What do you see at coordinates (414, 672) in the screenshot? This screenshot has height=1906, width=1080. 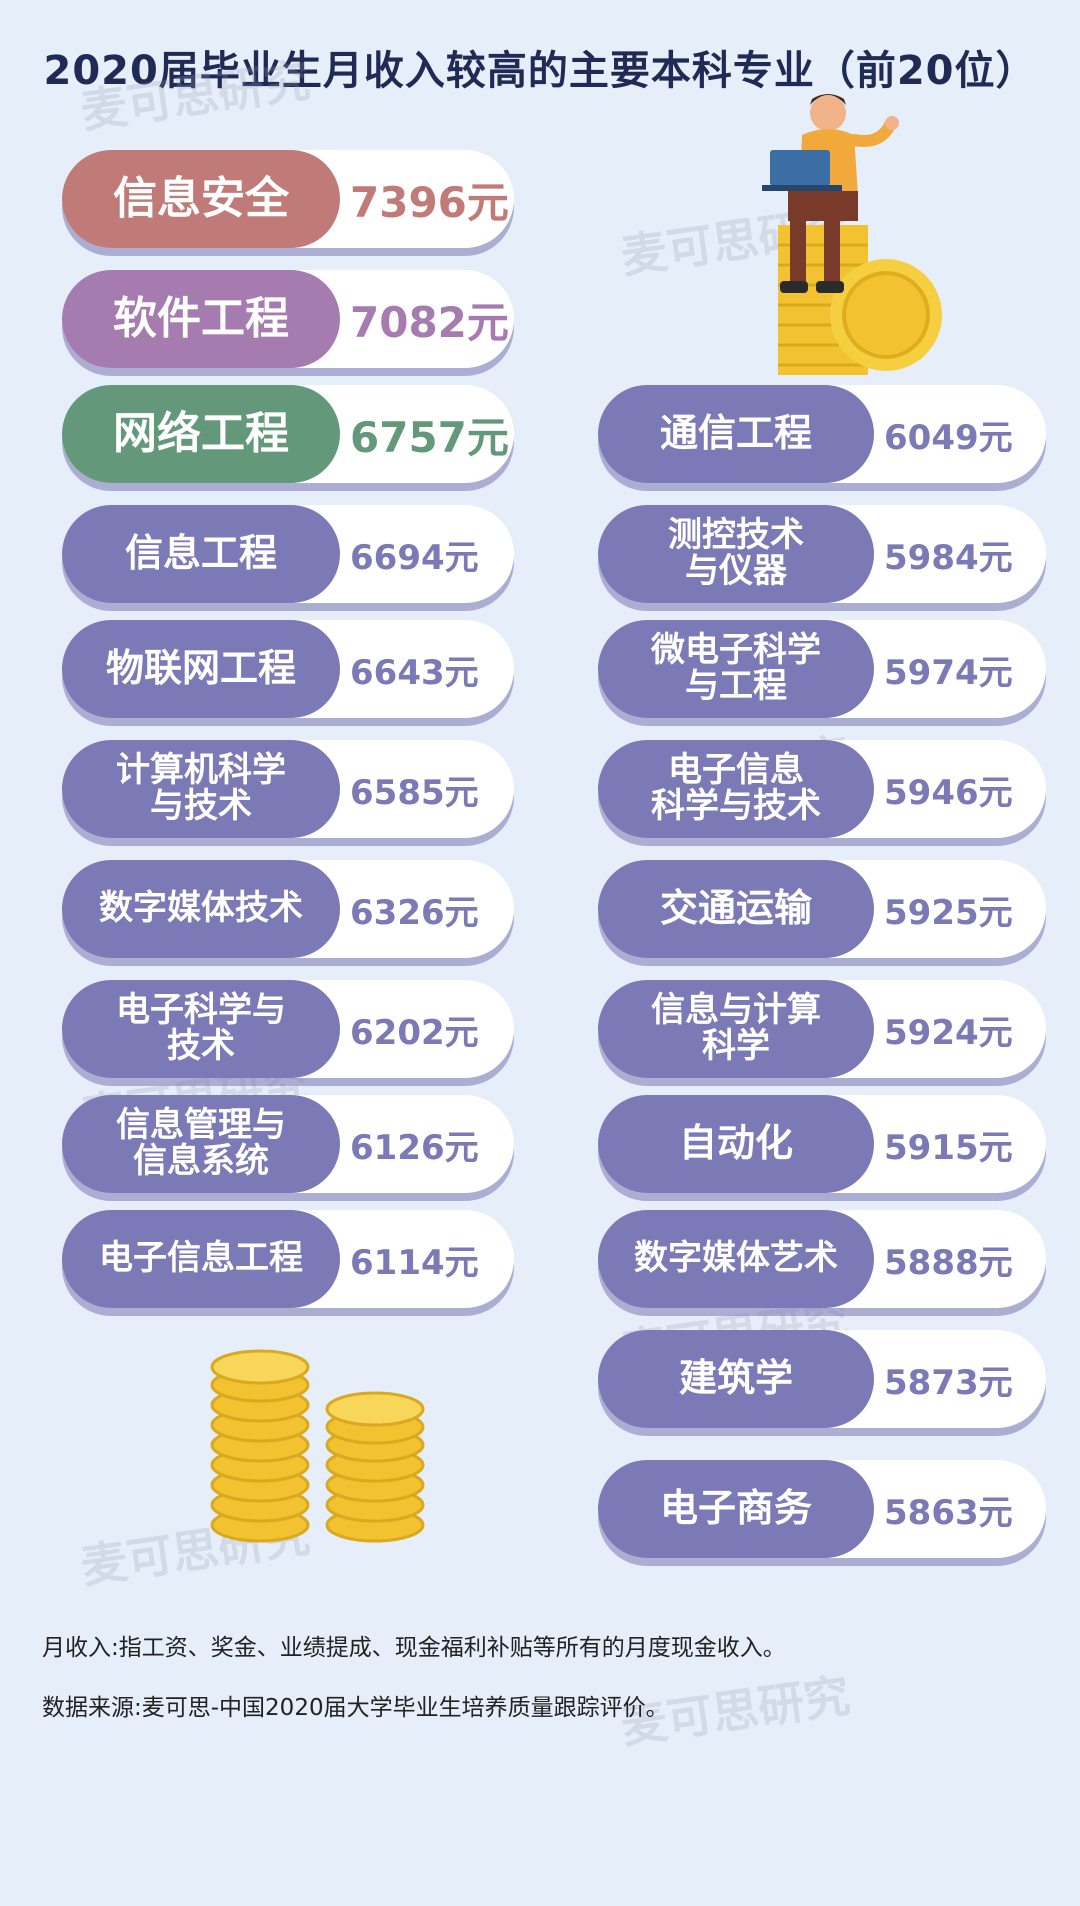 I see `monthly-income-value: 6643元` at bounding box center [414, 672].